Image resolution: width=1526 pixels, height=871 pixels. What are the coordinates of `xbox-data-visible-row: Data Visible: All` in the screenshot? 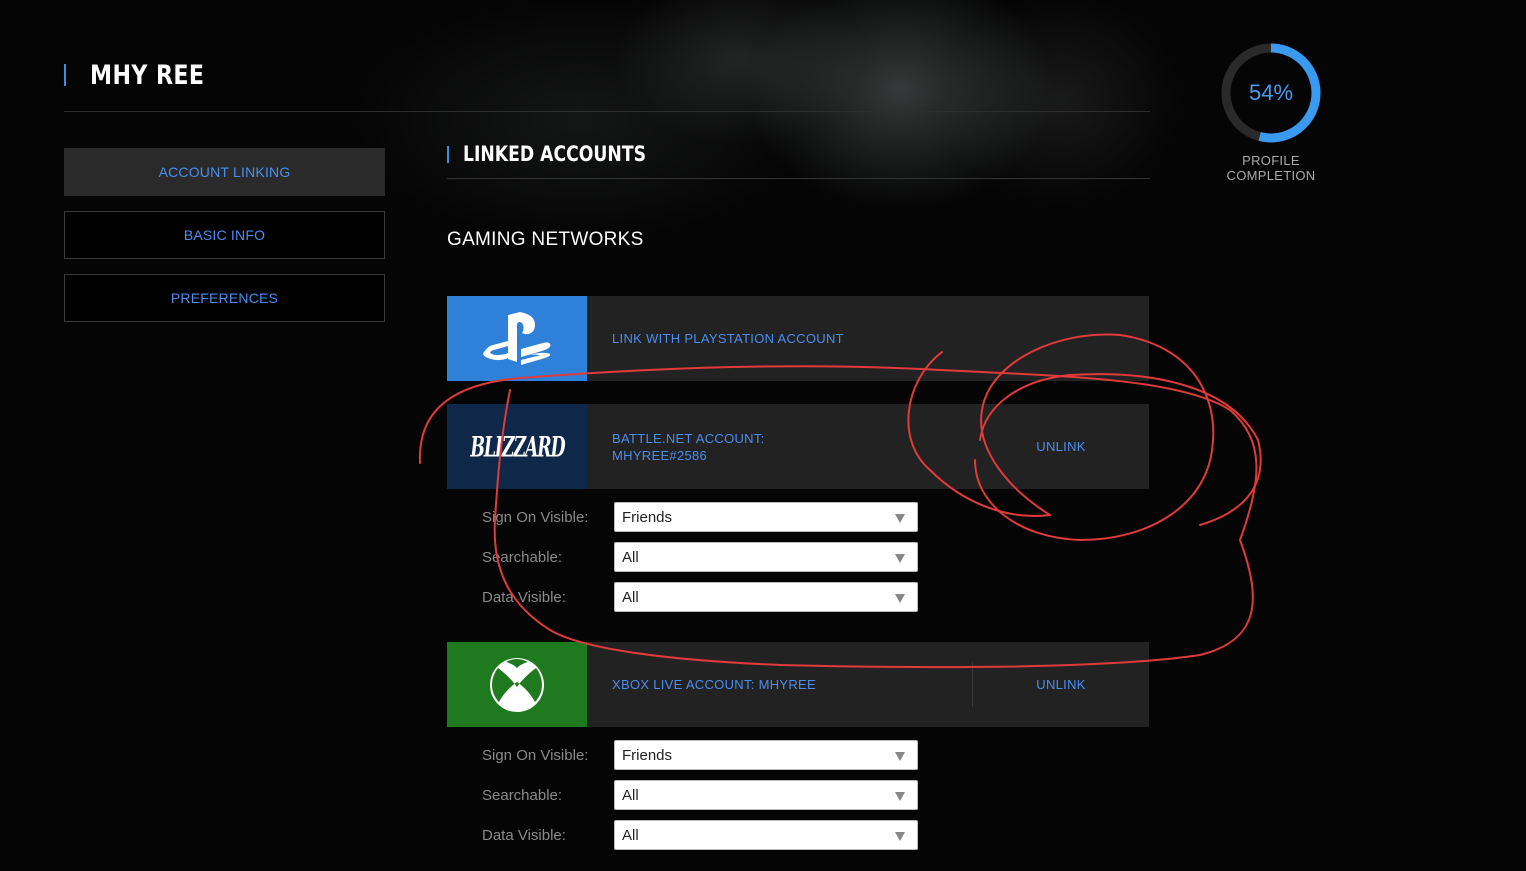 It's located at (700, 835).